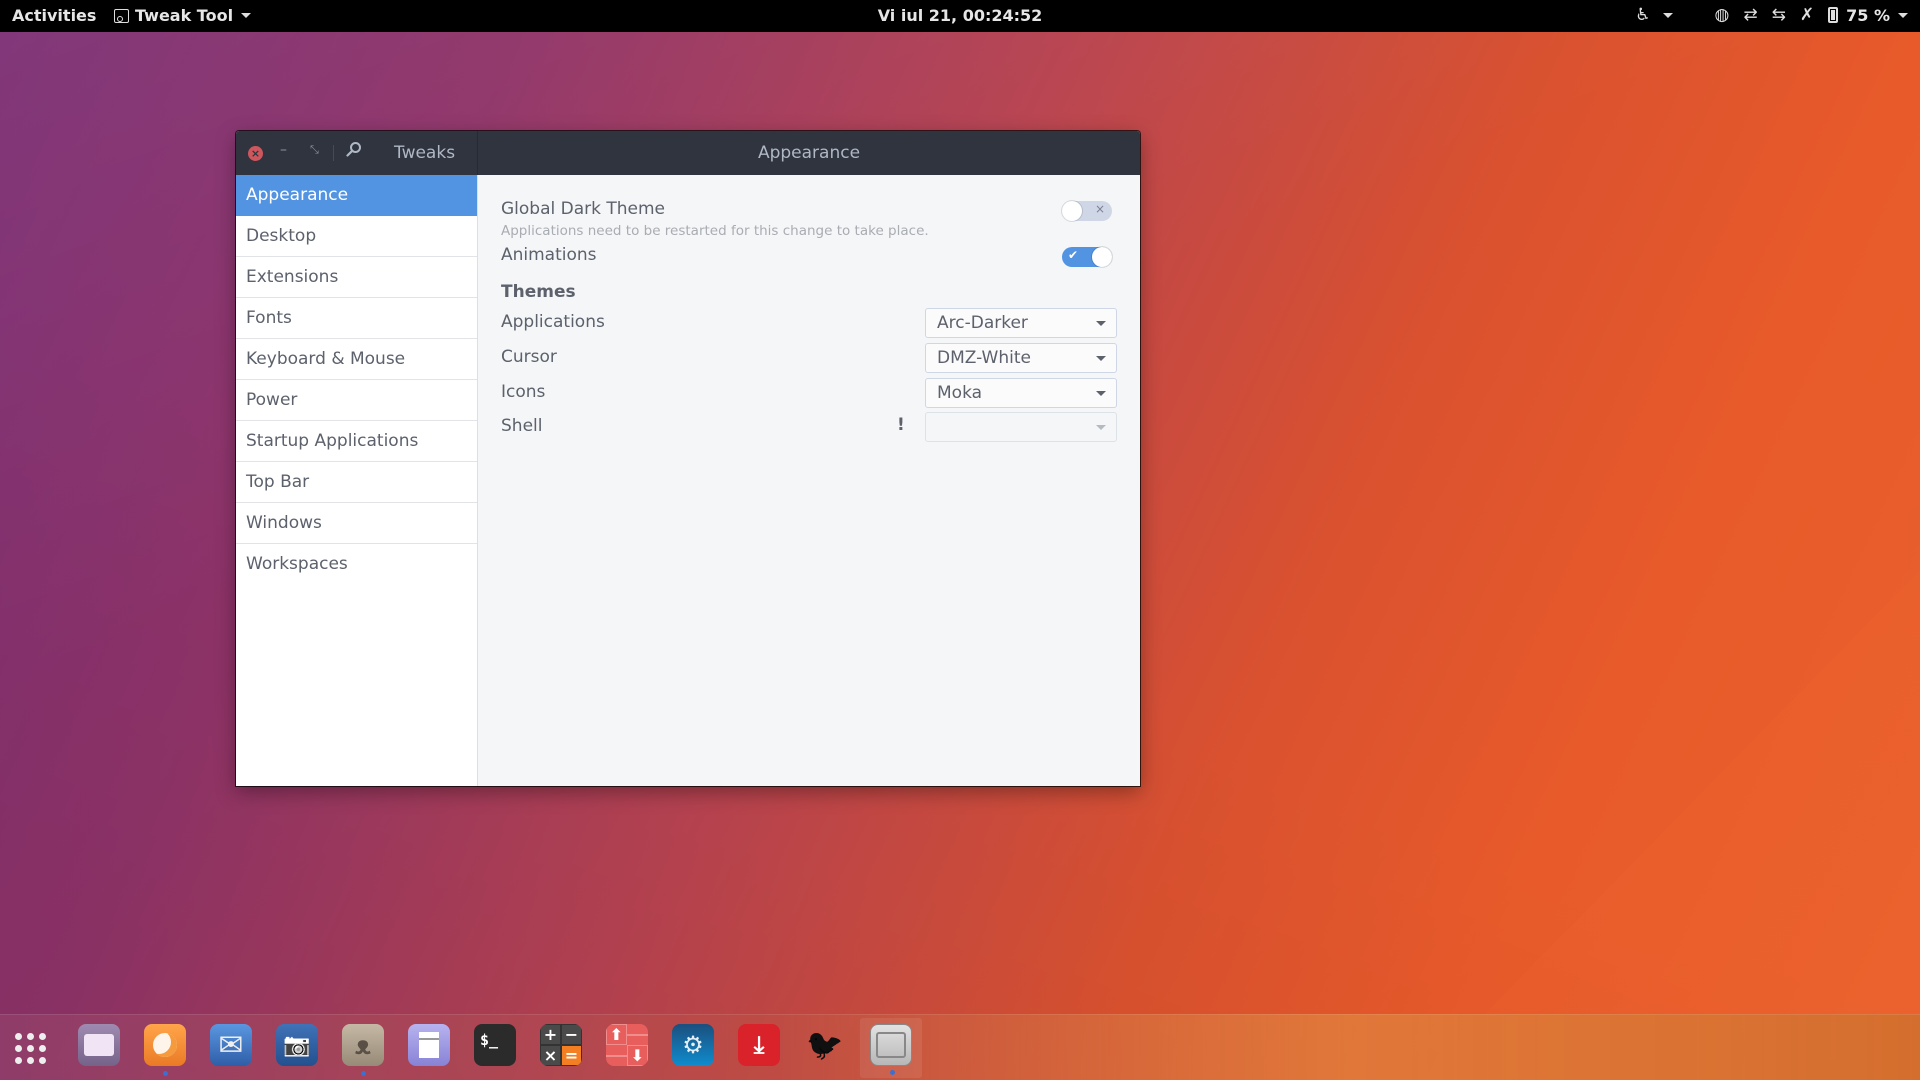 The width and height of the screenshot is (1920, 1080). Describe the element at coordinates (553, 322) in the screenshot. I see `applications-theme-label: Applications` at that location.